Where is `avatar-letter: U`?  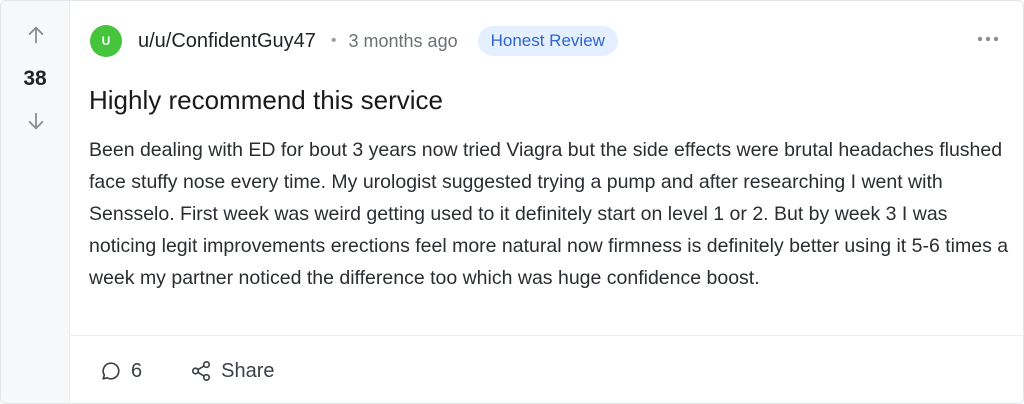 avatar-letter: U is located at coordinates (106, 41).